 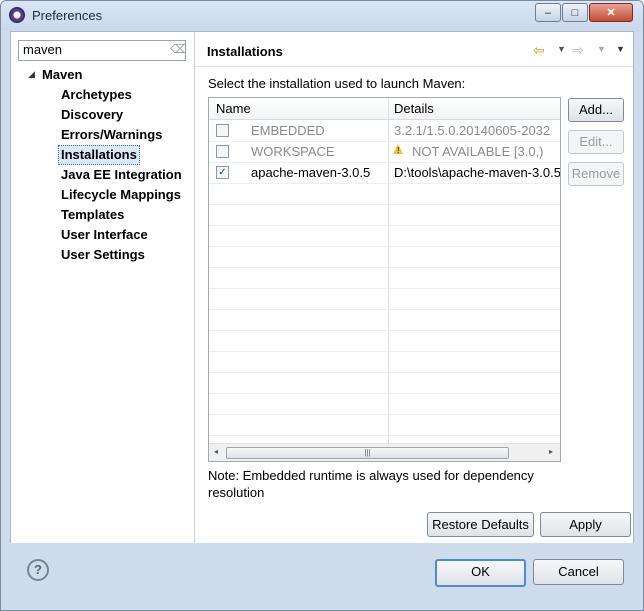 I want to click on row-name: WORKSPACE, so click(x=293, y=151).